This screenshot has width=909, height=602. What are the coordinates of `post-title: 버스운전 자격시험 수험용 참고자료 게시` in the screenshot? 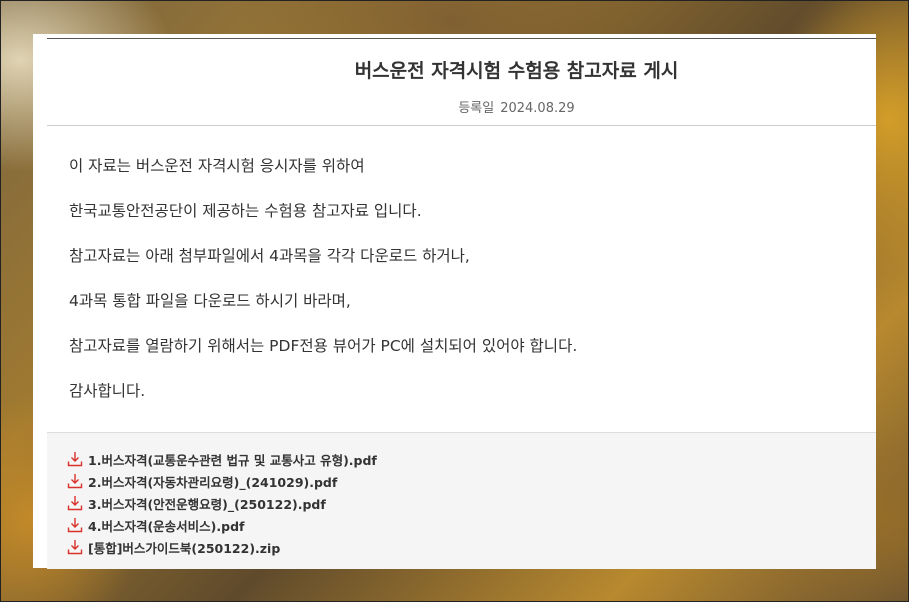 It's located at (516, 71).